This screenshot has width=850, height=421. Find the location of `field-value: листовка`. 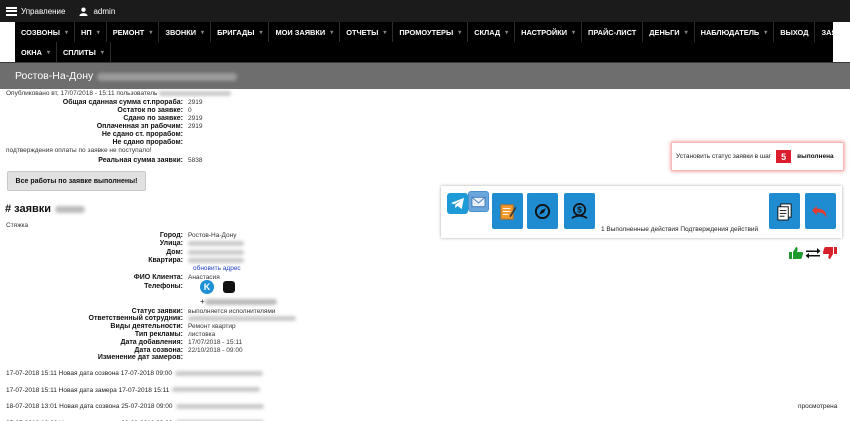

field-value: листовка is located at coordinates (202, 334).